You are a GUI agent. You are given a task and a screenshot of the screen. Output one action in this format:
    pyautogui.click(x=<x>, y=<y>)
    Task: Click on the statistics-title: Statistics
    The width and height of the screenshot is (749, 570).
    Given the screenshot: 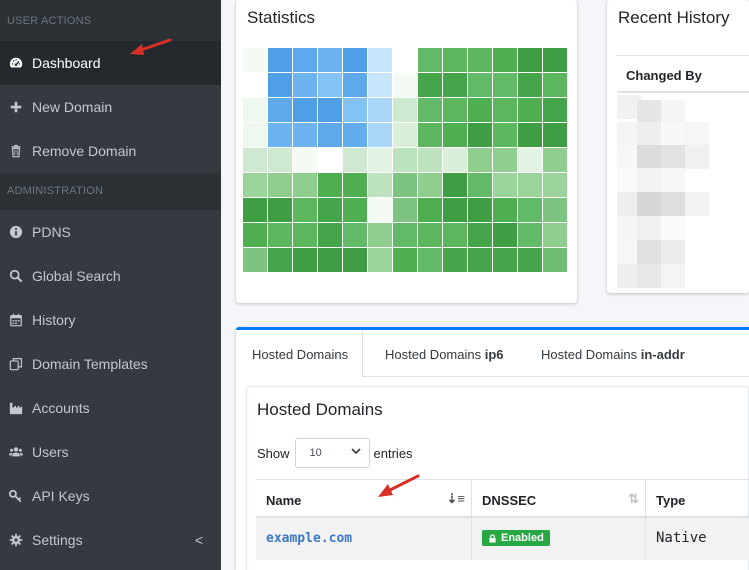 What is the action you would take?
    pyautogui.click(x=281, y=17)
    